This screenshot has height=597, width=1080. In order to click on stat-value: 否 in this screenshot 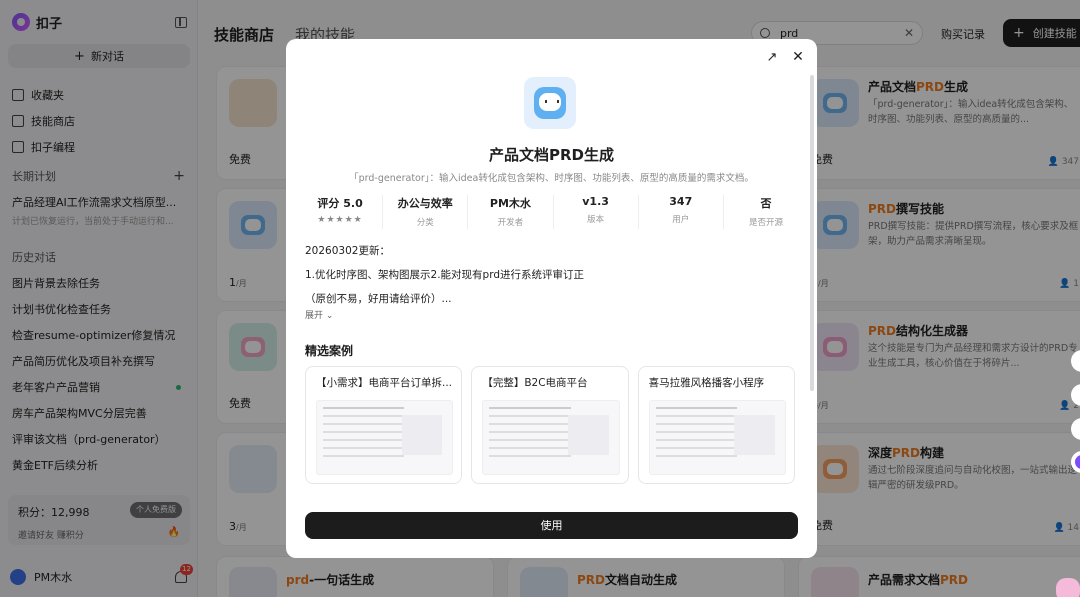, I will do `click(766, 203)`.